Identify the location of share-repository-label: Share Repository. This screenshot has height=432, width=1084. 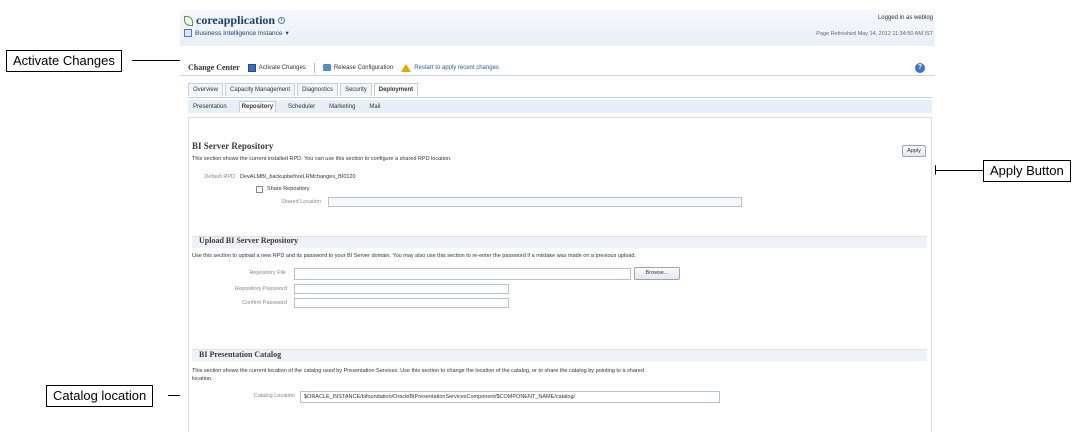
(288, 189).